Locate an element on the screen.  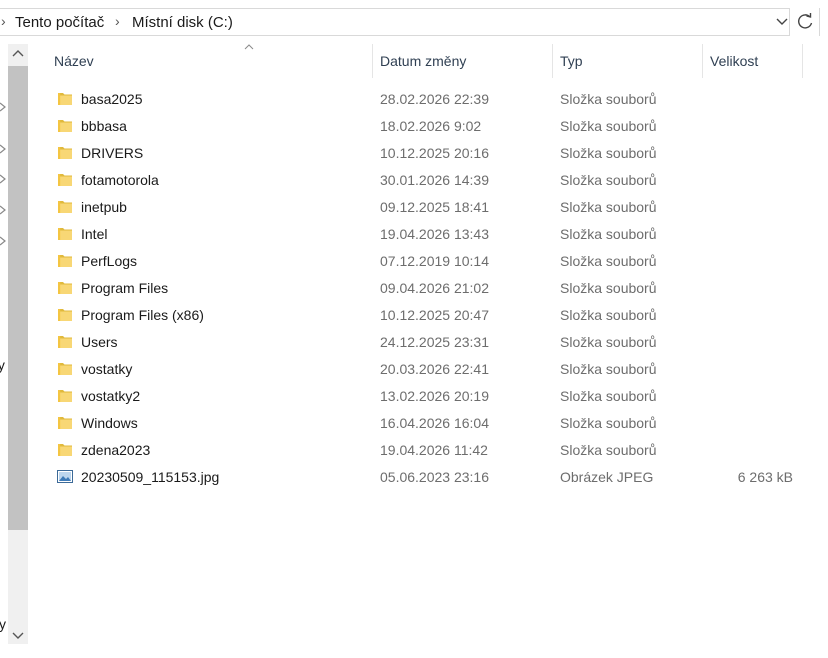
refresh-icon is located at coordinates (805, 22).